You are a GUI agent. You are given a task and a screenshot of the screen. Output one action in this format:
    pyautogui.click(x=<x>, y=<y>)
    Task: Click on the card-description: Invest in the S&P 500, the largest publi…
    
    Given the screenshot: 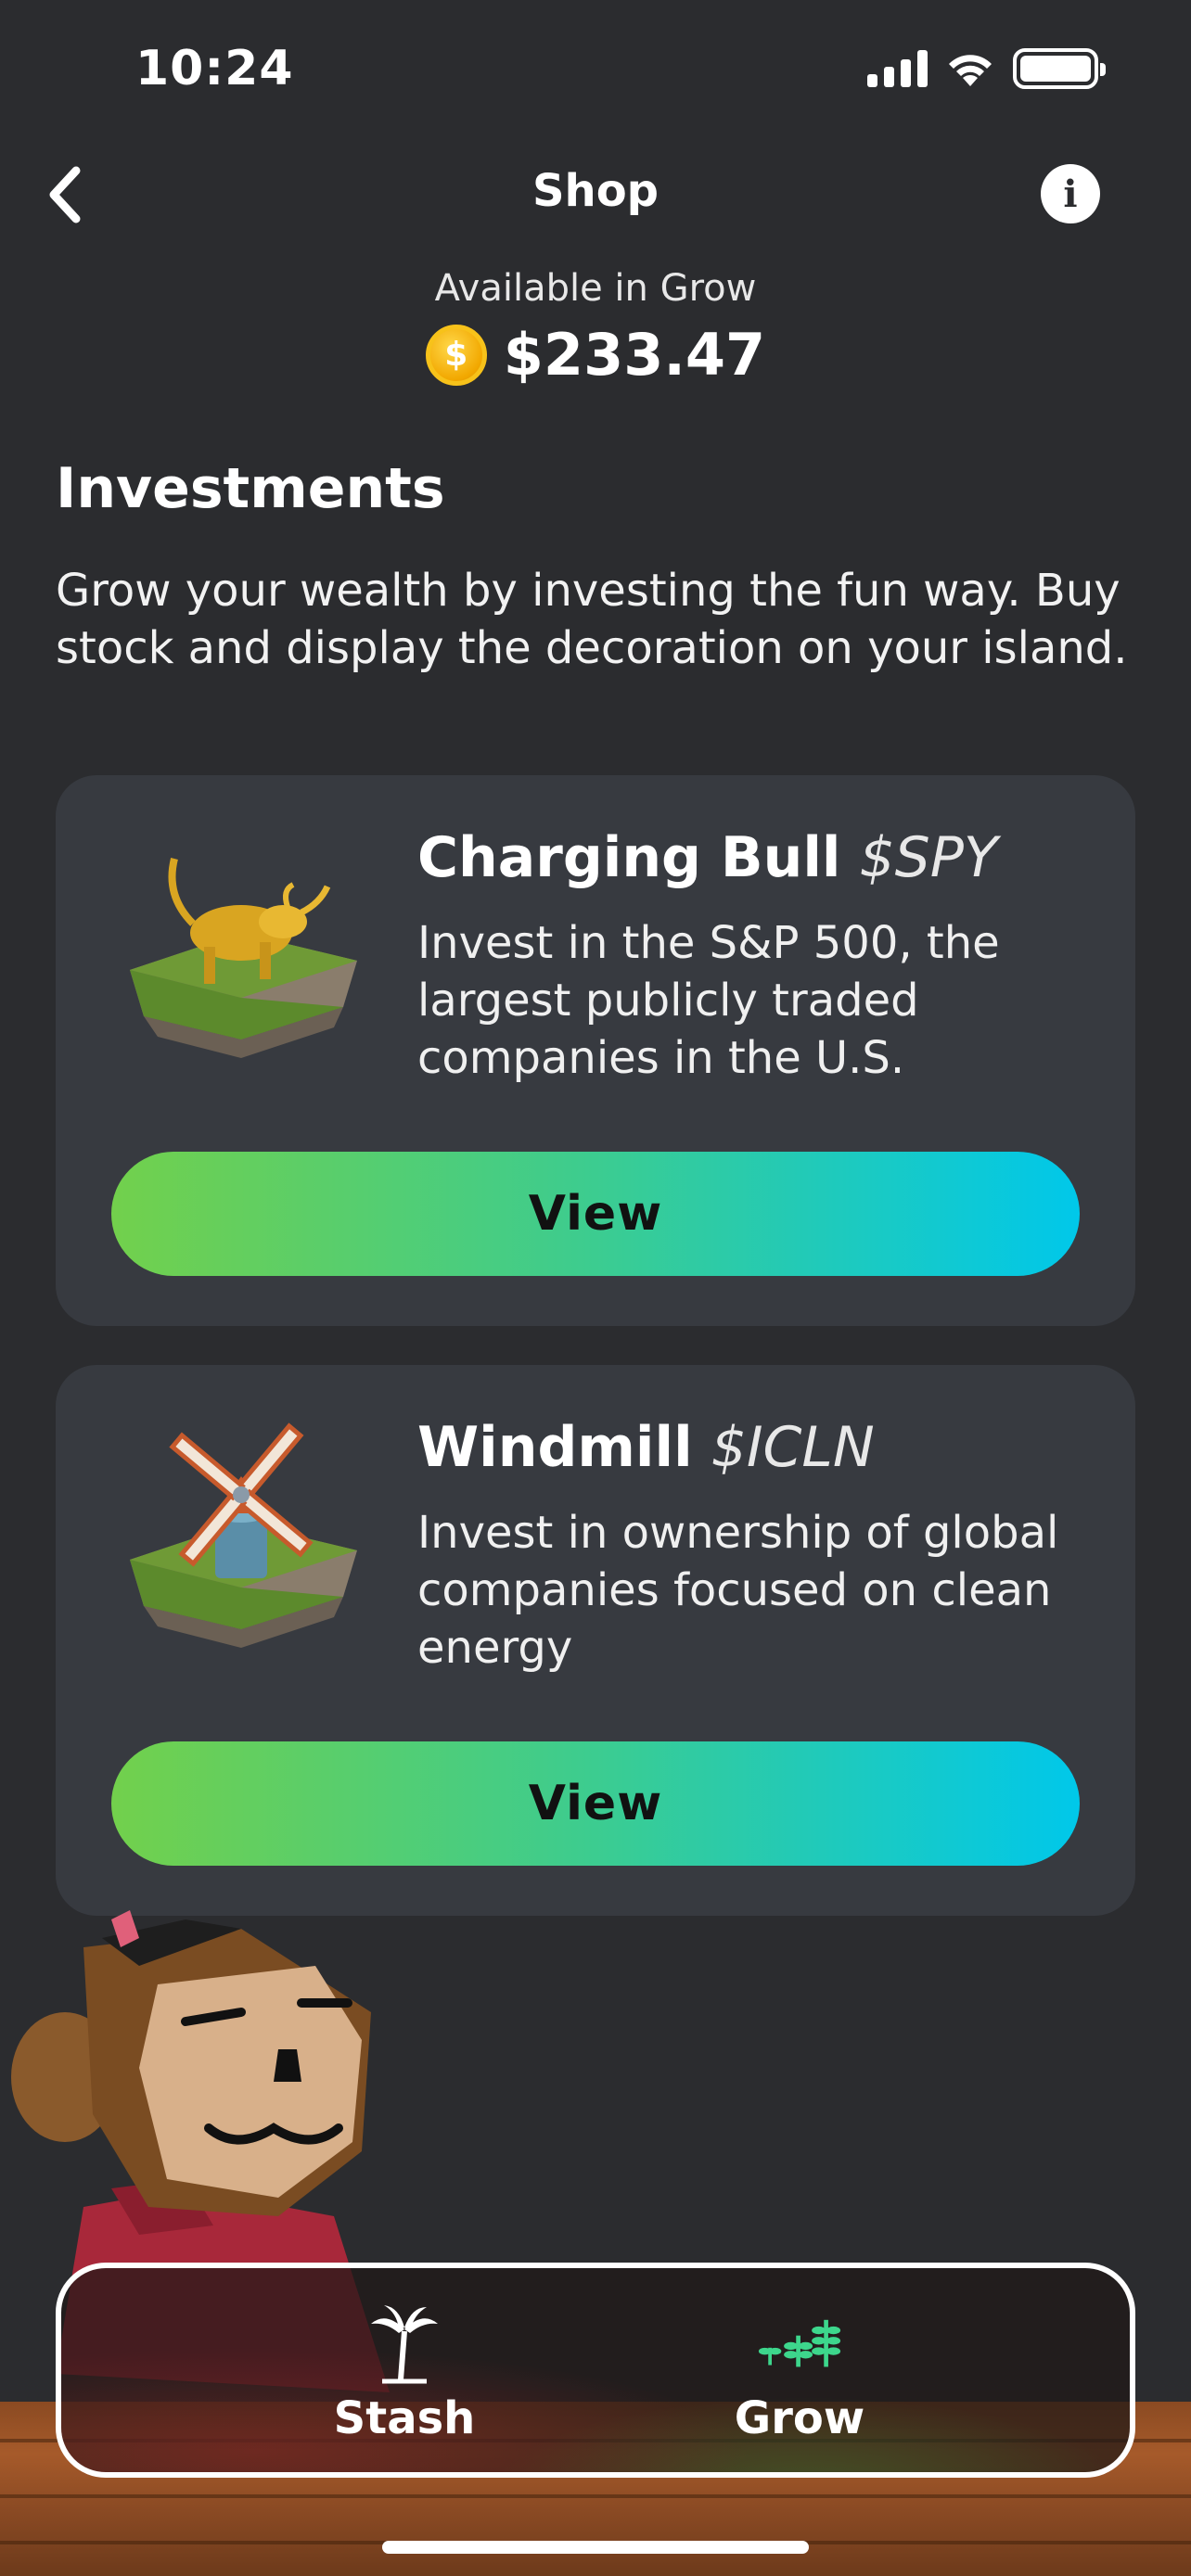 What is the action you would take?
    pyautogui.click(x=708, y=1000)
    